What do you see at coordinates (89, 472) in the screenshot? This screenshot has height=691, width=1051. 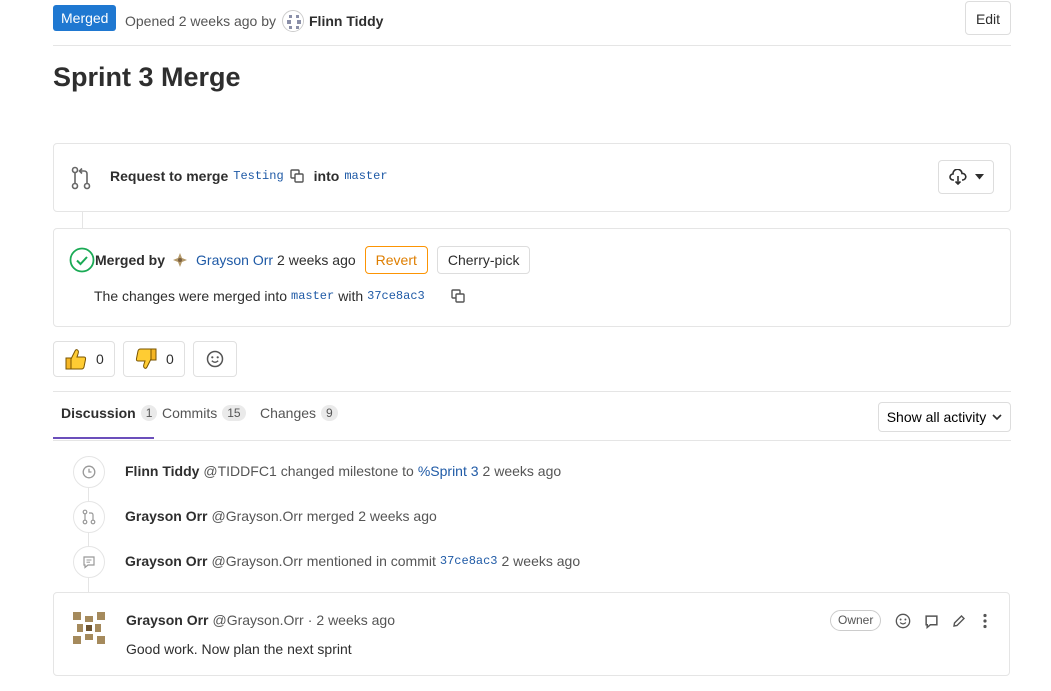 I see `clock-icon` at bounding box center [89, 472].